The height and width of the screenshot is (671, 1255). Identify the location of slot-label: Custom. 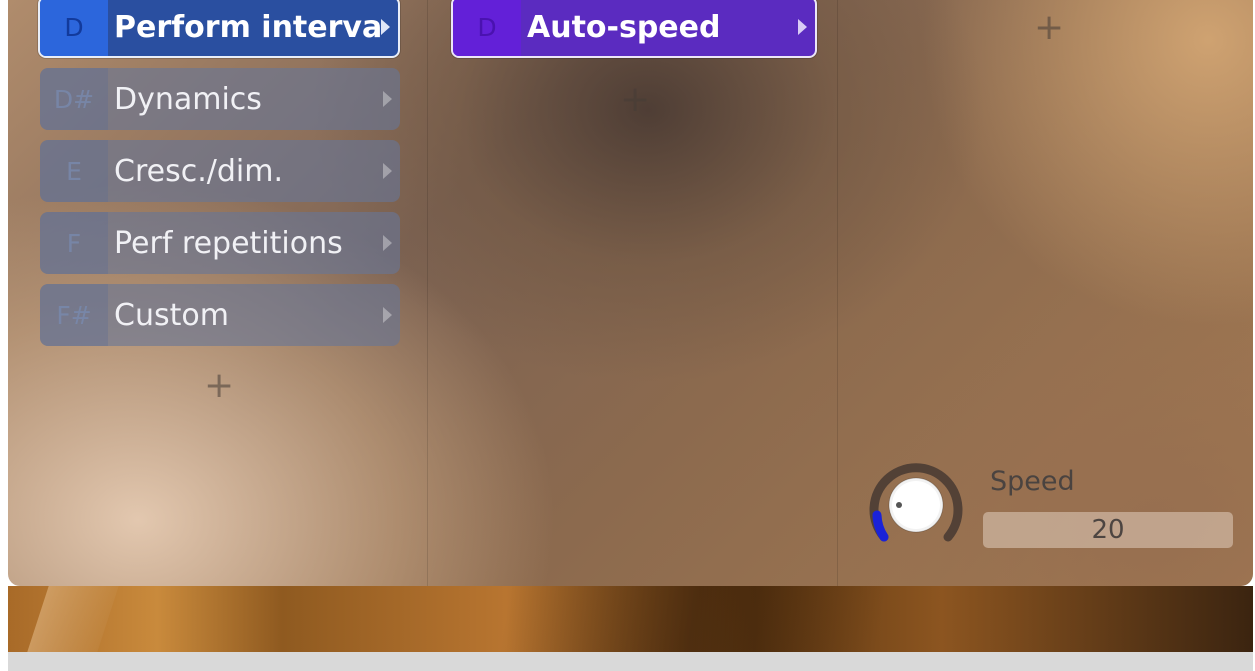
(171, 315).